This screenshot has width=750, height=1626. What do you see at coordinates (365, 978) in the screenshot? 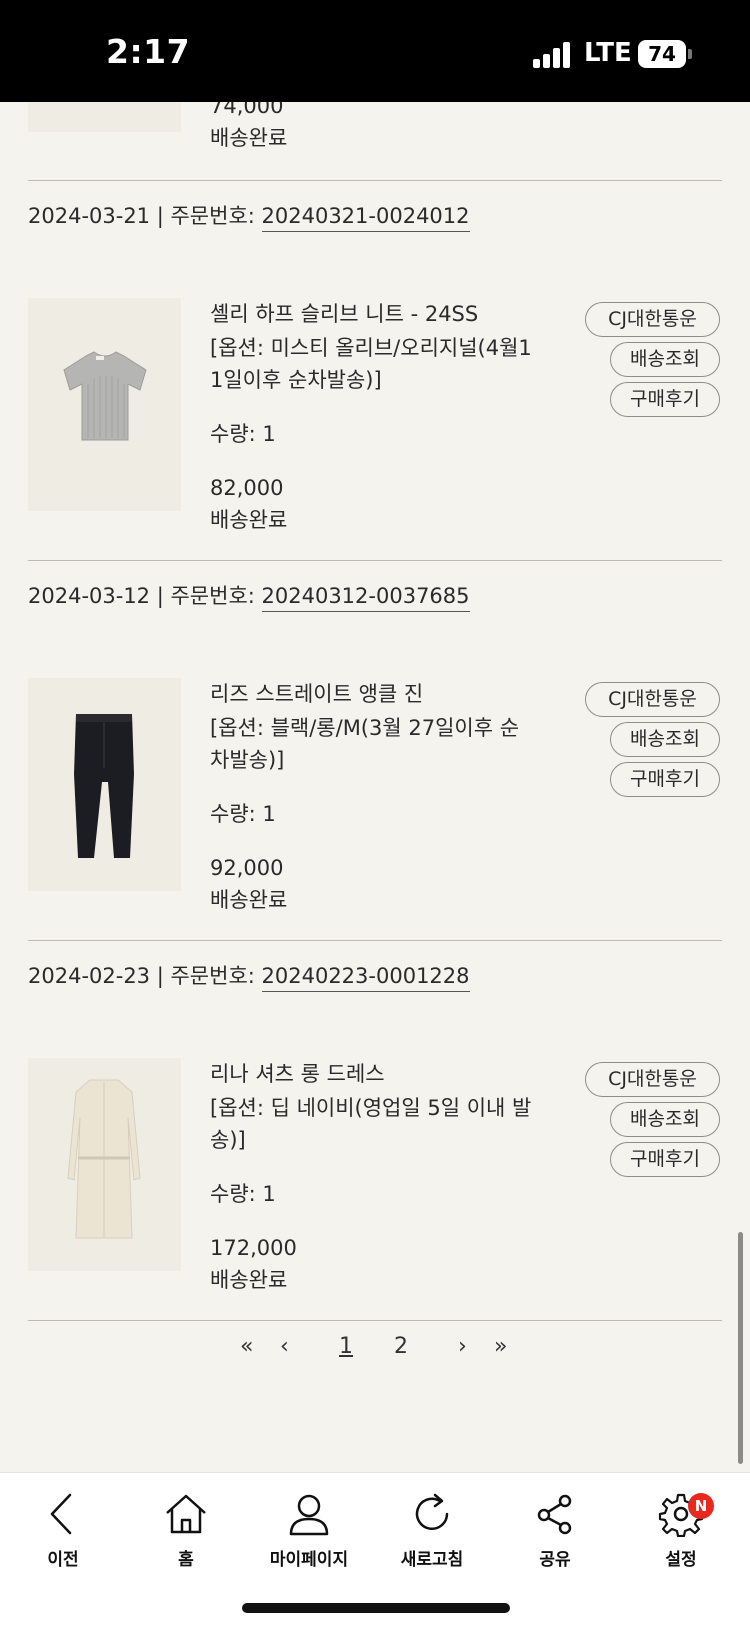
I see `order-number-link: 20240223-0001228` at bounding box center [365, 978].